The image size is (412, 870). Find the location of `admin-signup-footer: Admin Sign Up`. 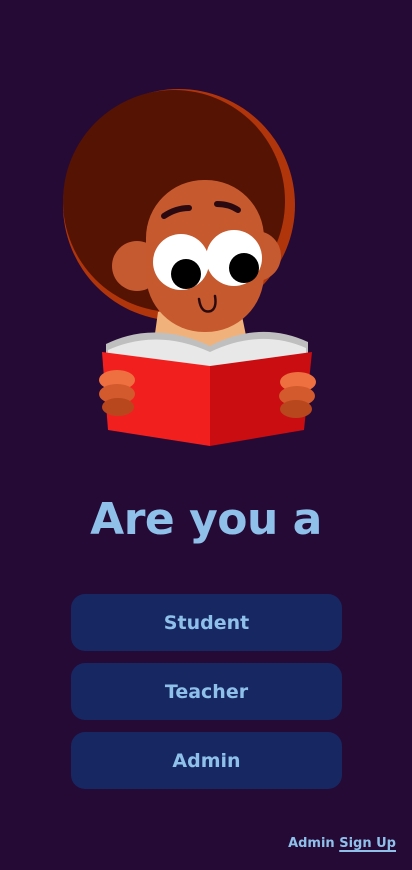

admin-signup-footer: Admin Sign Up is located at coordinates (342, 843).